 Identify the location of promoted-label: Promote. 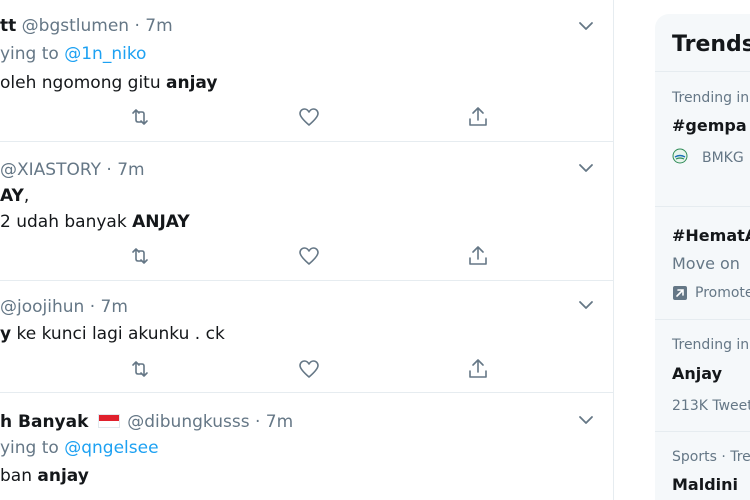
(722, 293).